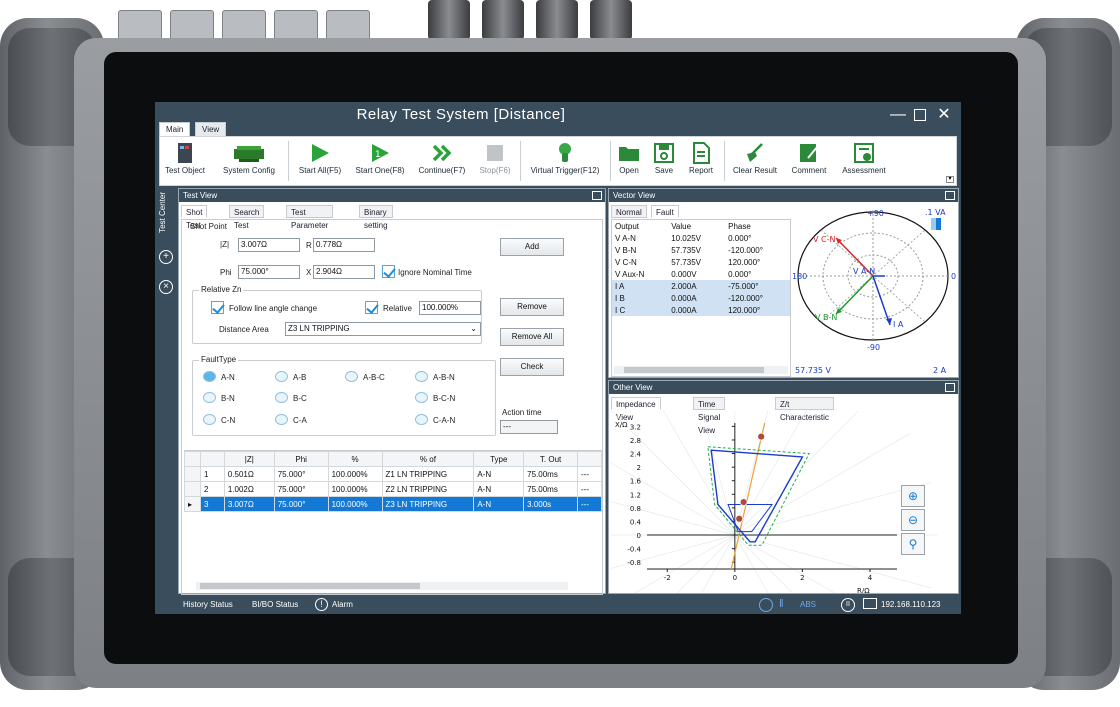  What do you see at coordinates (913, 520) in the screenshot?
I see `zoom-out-icon: ⊖` at bounding box center [913, 520].